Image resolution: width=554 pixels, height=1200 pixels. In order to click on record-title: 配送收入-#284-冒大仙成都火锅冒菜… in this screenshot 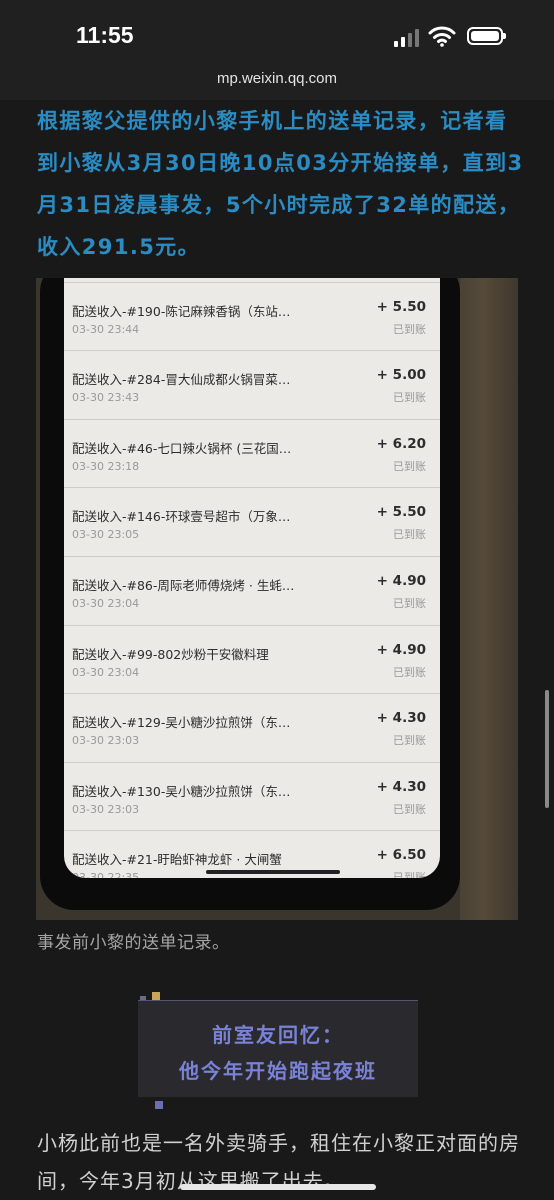, I will do `click(181, 380)`.